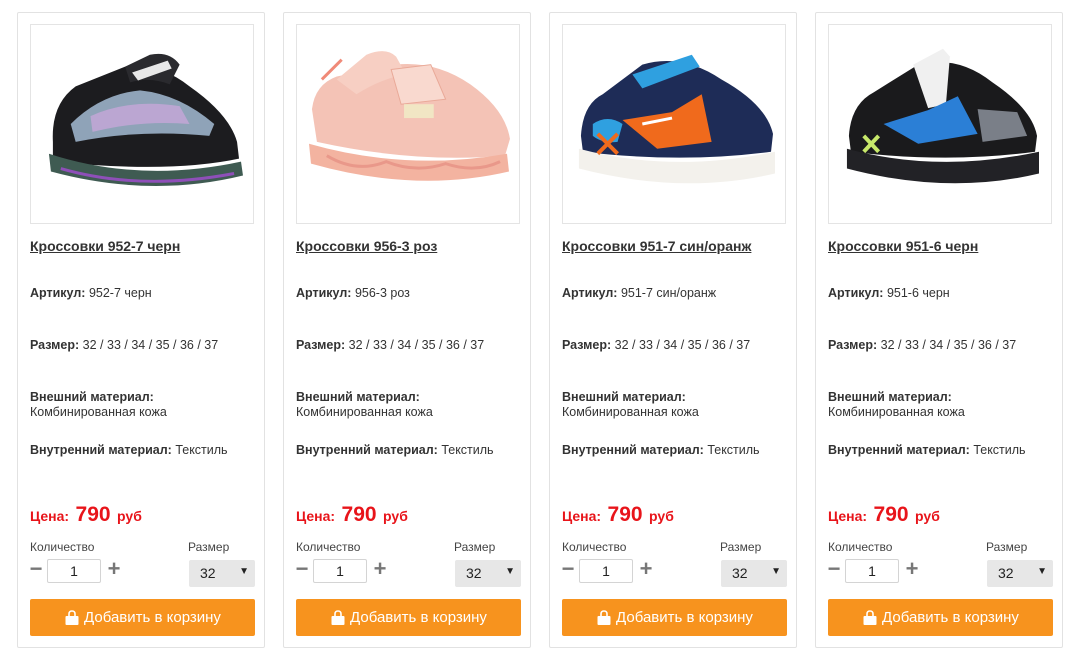 The height and width of the screenshot is (649, 1080). Describe the element at coordinates (91, 293) in the screenshot. I see `article-row: Артикул: 952-7 черн` at that location.